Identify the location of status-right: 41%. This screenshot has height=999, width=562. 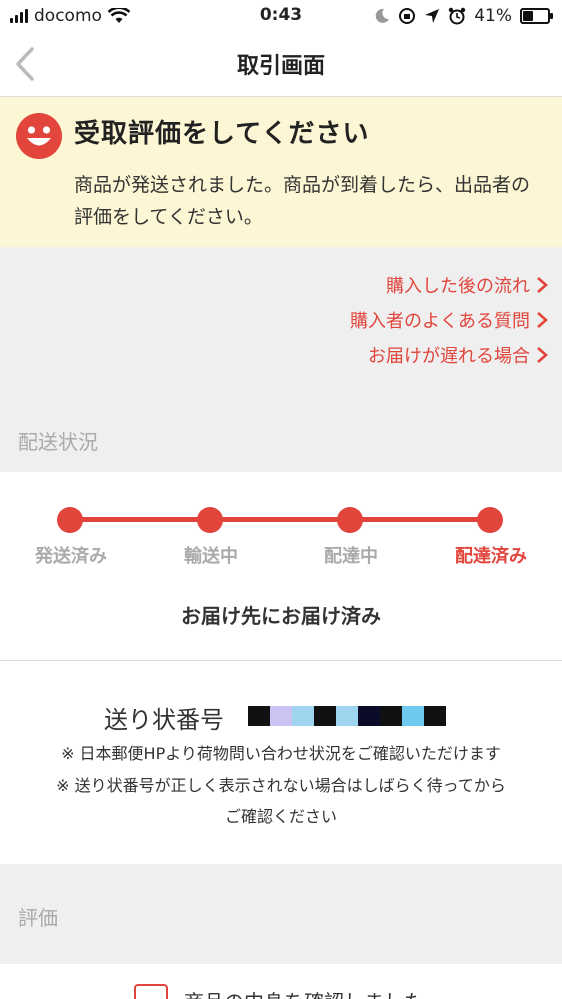
(463, 16).